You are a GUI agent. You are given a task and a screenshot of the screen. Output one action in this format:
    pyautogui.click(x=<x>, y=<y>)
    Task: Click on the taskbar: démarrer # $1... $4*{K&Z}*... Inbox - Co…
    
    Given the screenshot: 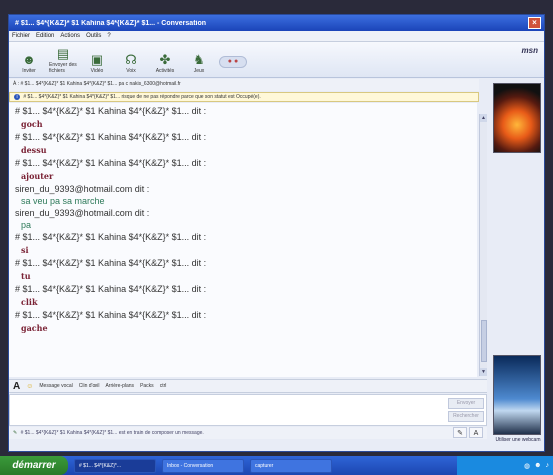 What is the action you would take?
    pyautogui.click(x=276, y=465)
    